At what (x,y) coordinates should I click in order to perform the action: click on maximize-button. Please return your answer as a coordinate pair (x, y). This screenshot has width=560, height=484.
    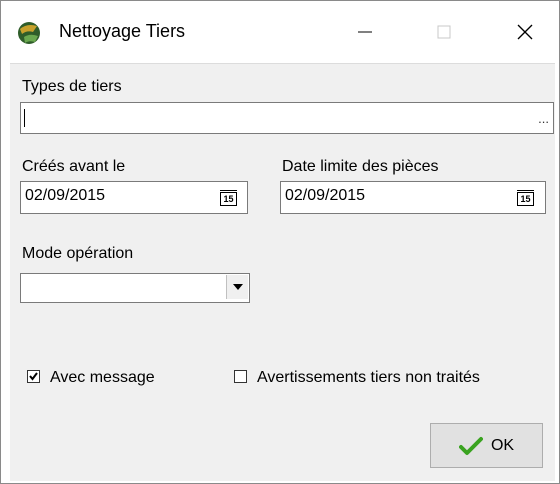
    Looking at the image, I should click on (444, 32).